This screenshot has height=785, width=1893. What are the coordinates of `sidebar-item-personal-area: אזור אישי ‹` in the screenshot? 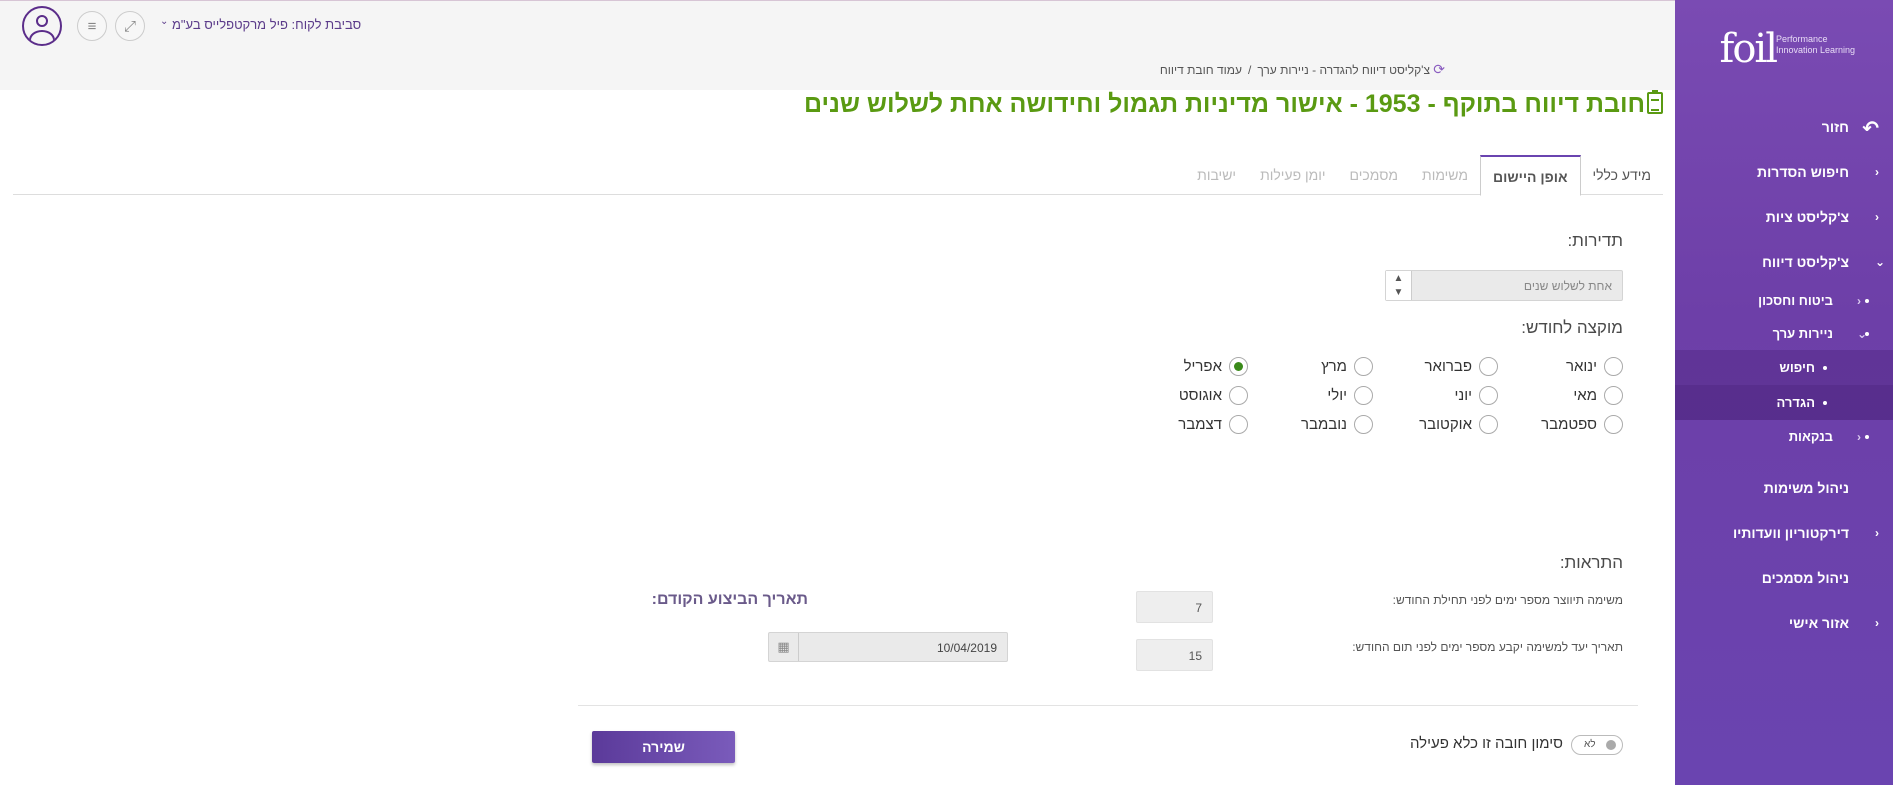 It's located at (1784, 622).